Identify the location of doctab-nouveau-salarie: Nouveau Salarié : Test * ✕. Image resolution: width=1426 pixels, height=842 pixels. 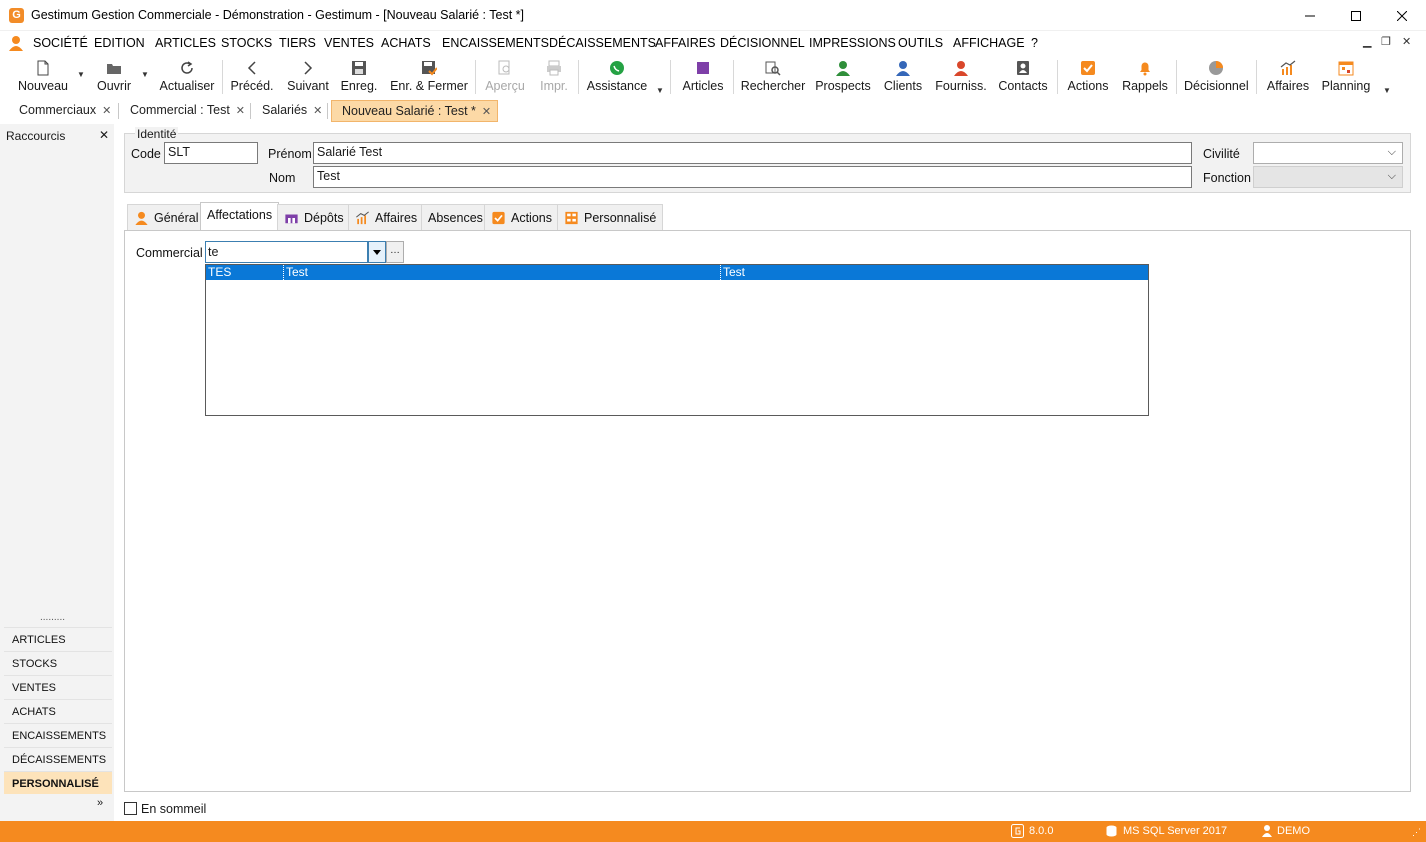
(415, 111).